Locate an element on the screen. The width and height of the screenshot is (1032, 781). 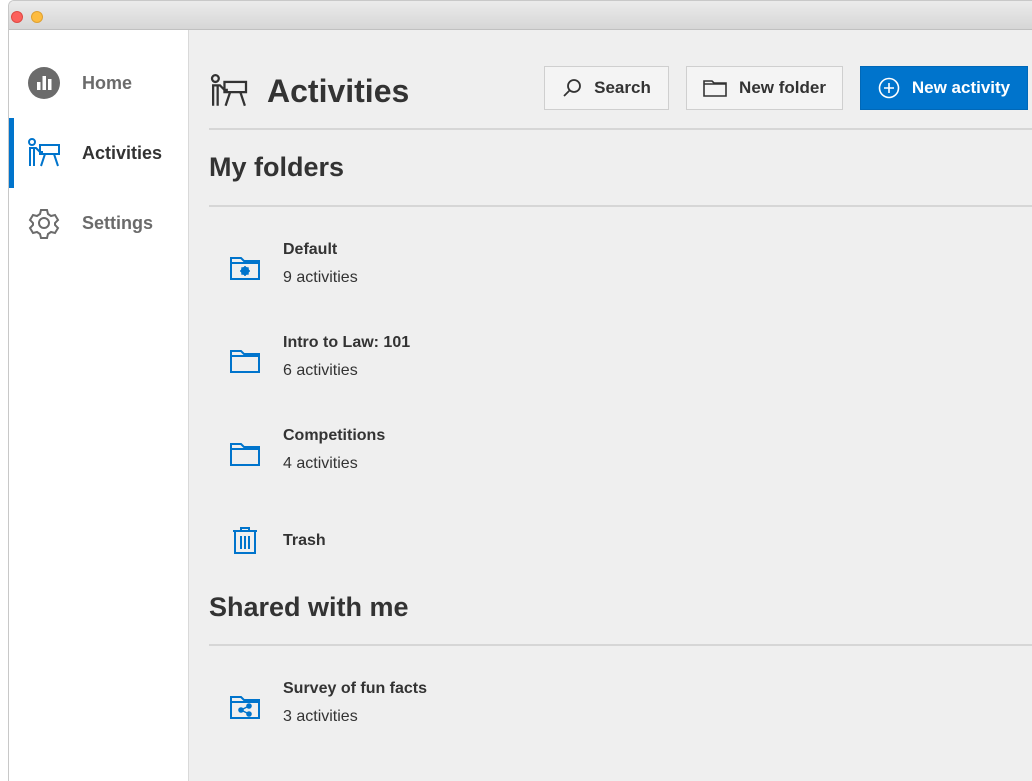
folder-name: Survey of fun facts is located at coordinates (355, 688).